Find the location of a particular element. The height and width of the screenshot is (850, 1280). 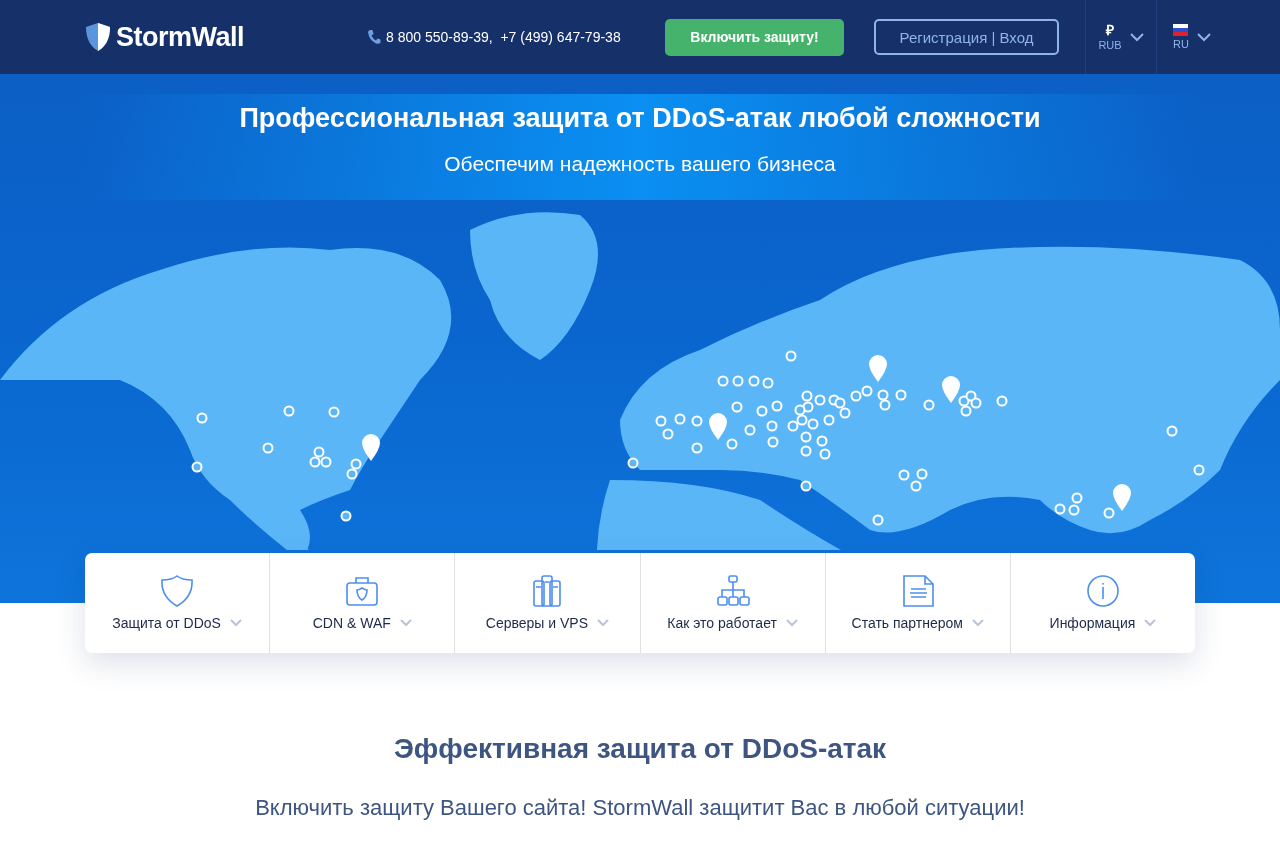

menu-item: Стать партнером is located at coordinates (918, 603).